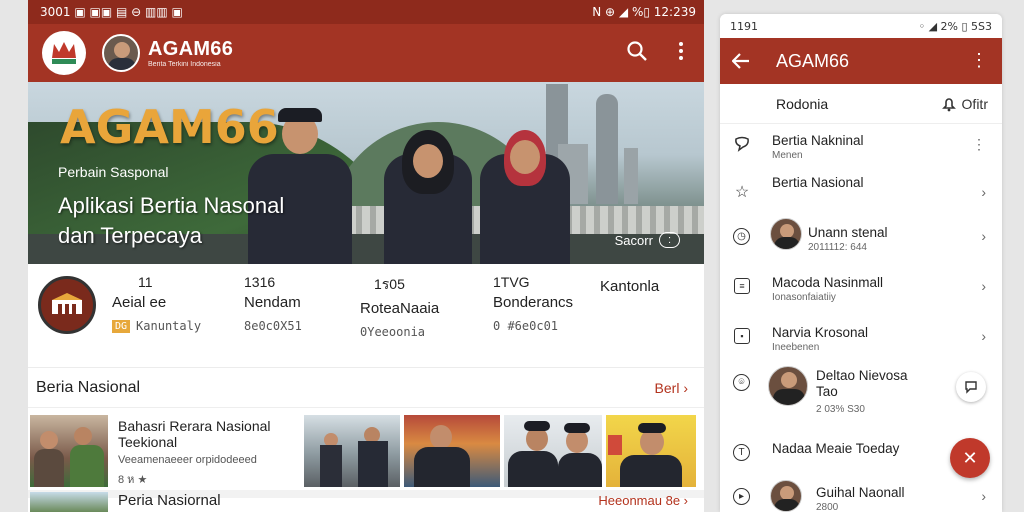  What do you see at coordinates (827, 507) in the screenshot?
I see `menu-item-8-sub: 2800` at bounding box center [827, 507].